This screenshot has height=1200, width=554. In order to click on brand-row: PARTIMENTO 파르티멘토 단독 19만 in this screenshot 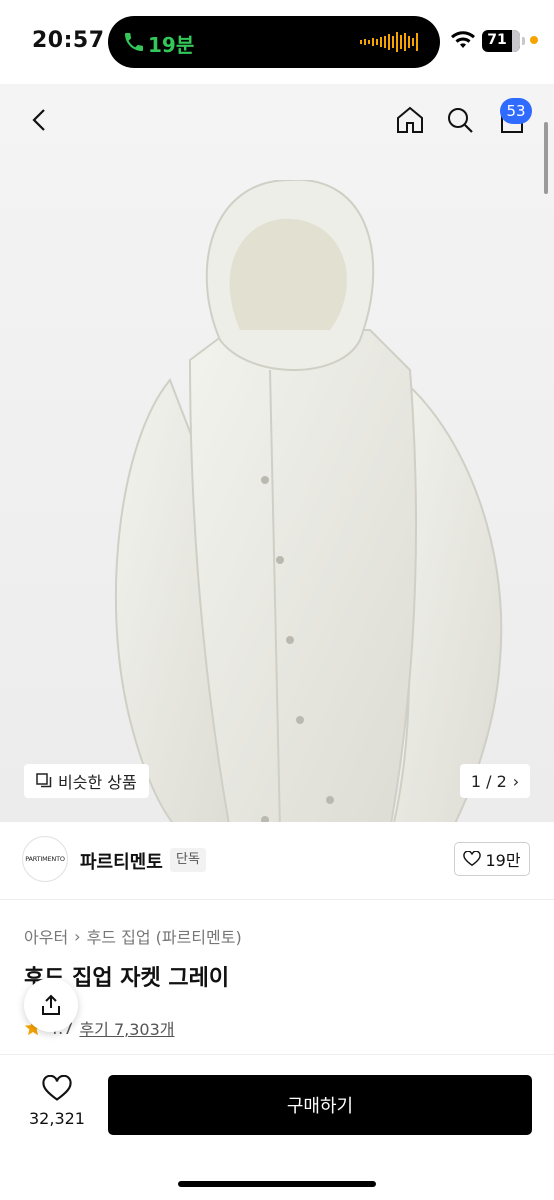, I will do `click(277, 861)`.